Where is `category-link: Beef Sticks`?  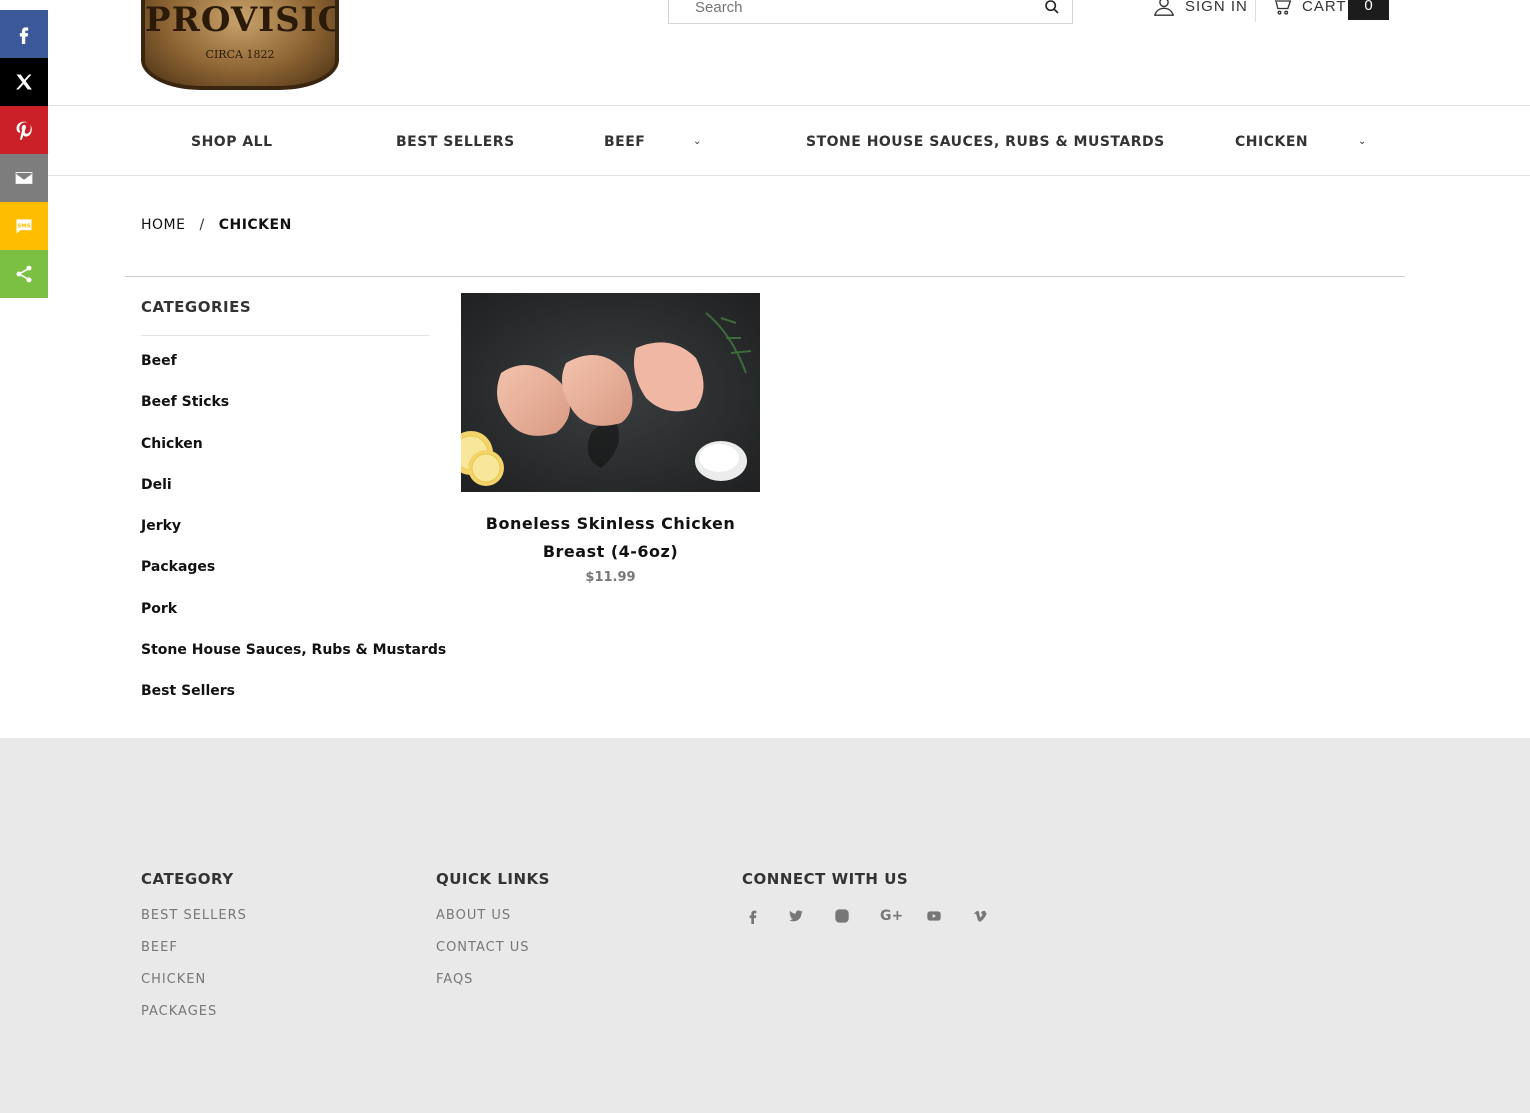 category-link: Beef Sticks is located at coordinates (293, 414).